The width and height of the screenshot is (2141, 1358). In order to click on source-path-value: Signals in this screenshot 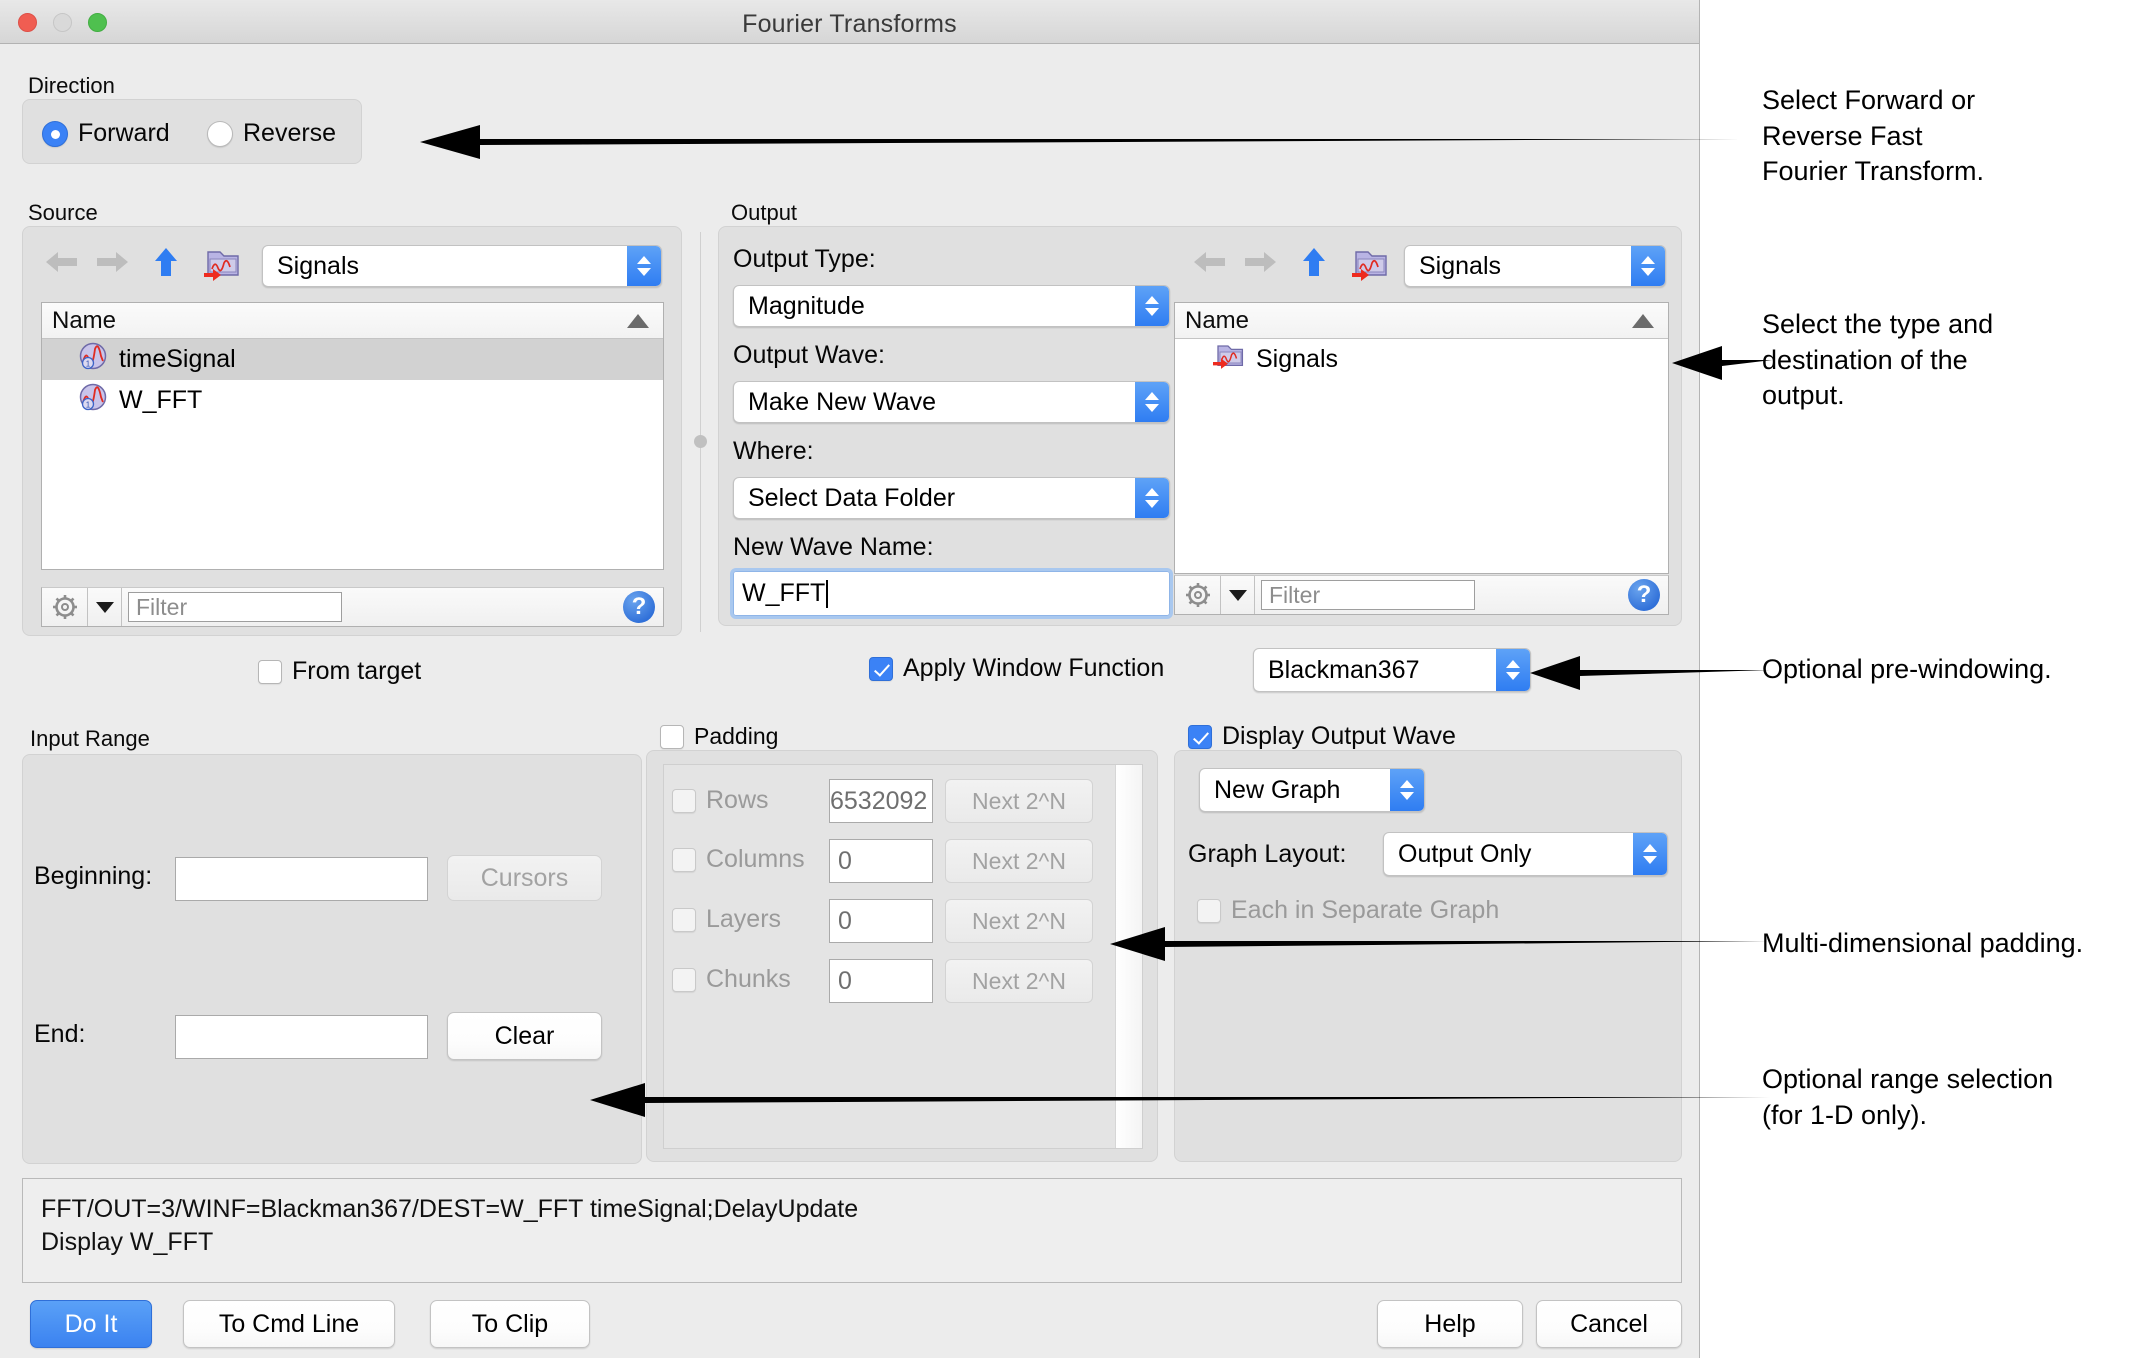, I will do `click(318, 265)`.